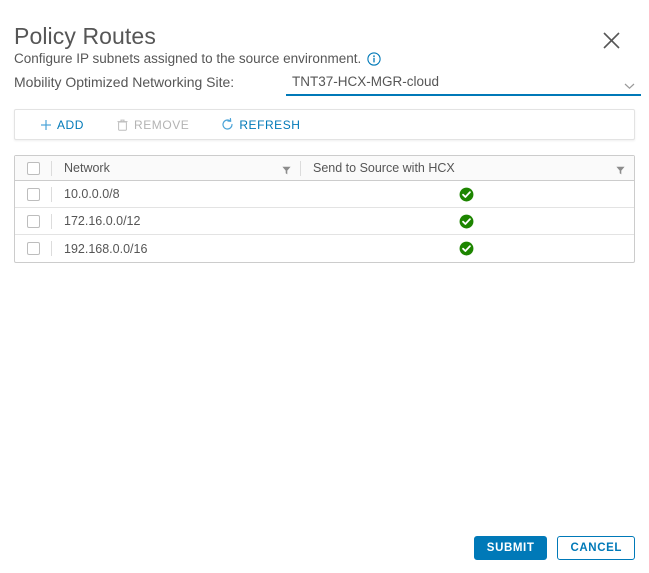 The height and width of the screenshot is (573, 649). I want to click on page-title: Policy Routes, so click(85, 36).